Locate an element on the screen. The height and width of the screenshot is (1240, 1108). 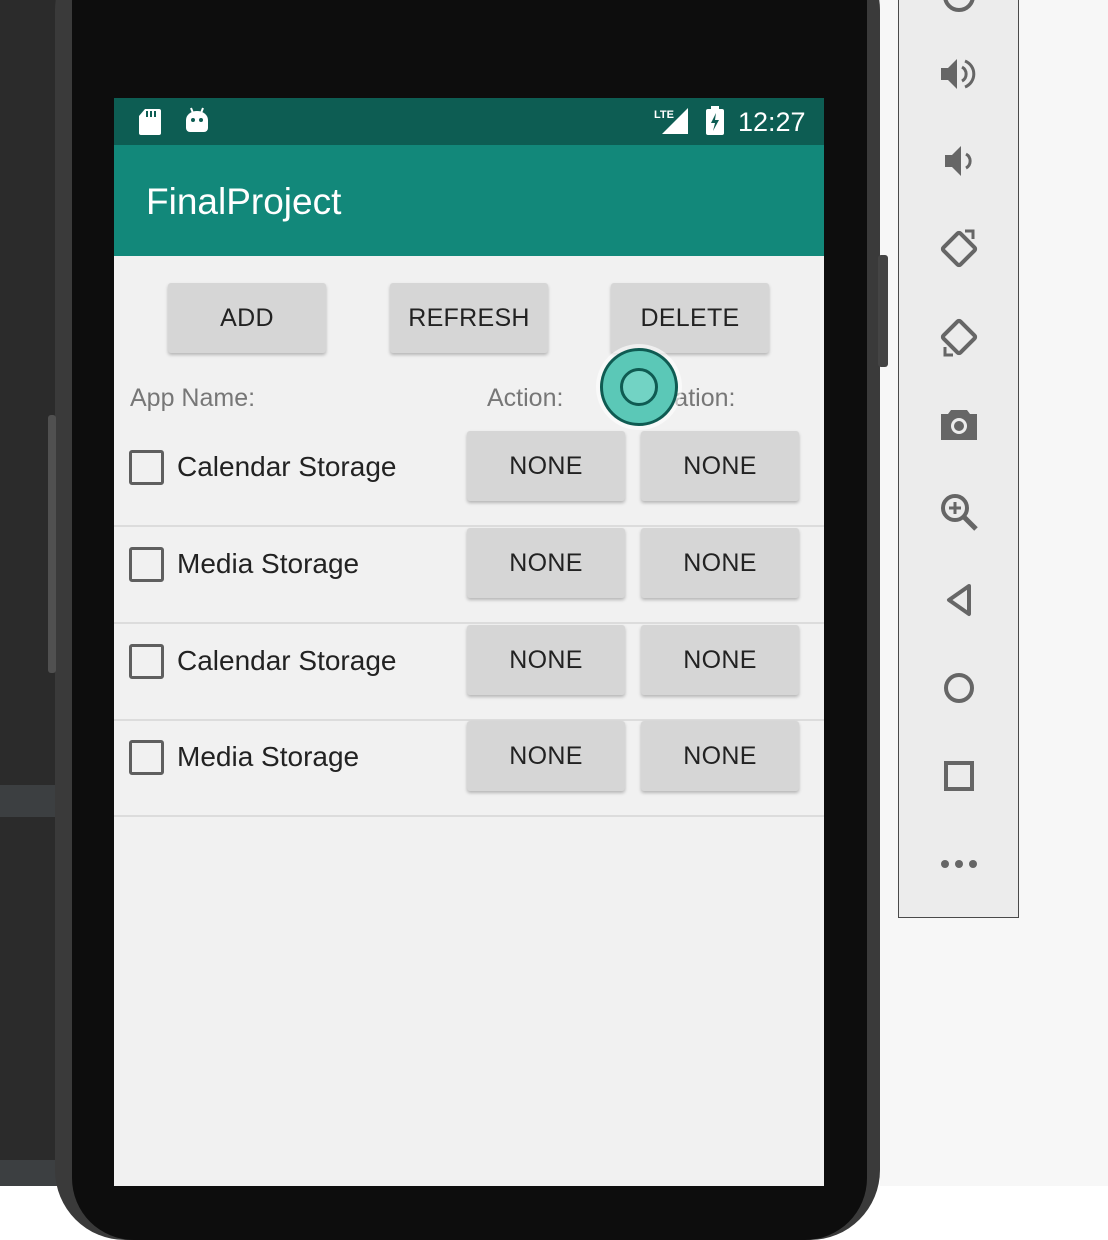
phone-side-button is located at coordinates (52, 544).